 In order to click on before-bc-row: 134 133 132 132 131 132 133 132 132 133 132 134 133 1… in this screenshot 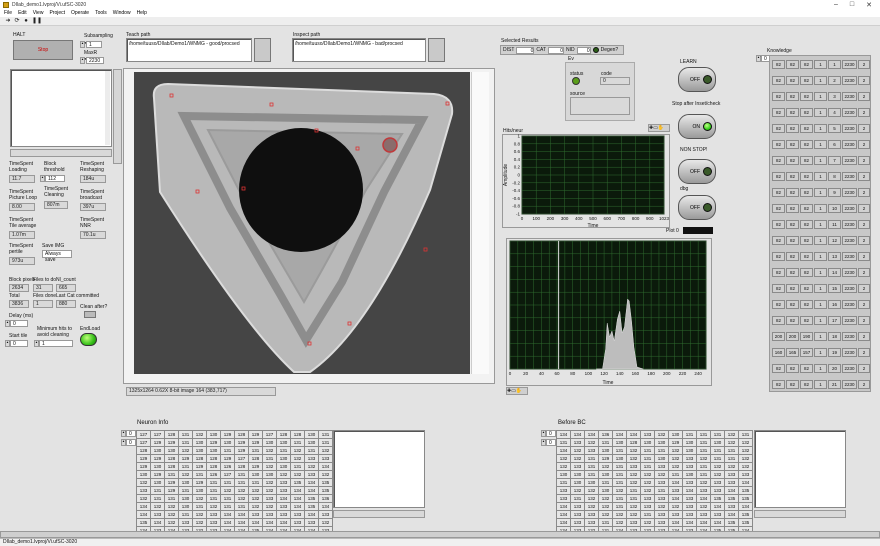, I will do `click(654, 506)`.